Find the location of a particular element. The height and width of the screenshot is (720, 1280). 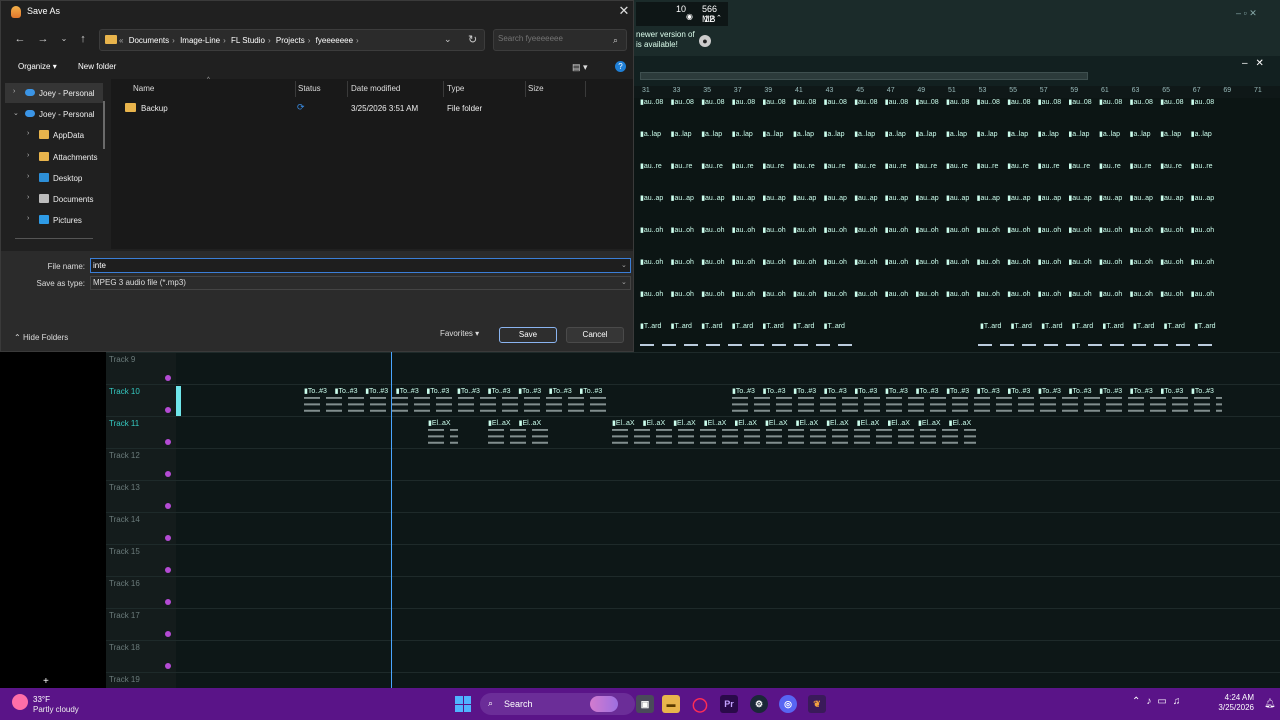

recent-locations-button: ⌄ is located at coordinates (64, 39).